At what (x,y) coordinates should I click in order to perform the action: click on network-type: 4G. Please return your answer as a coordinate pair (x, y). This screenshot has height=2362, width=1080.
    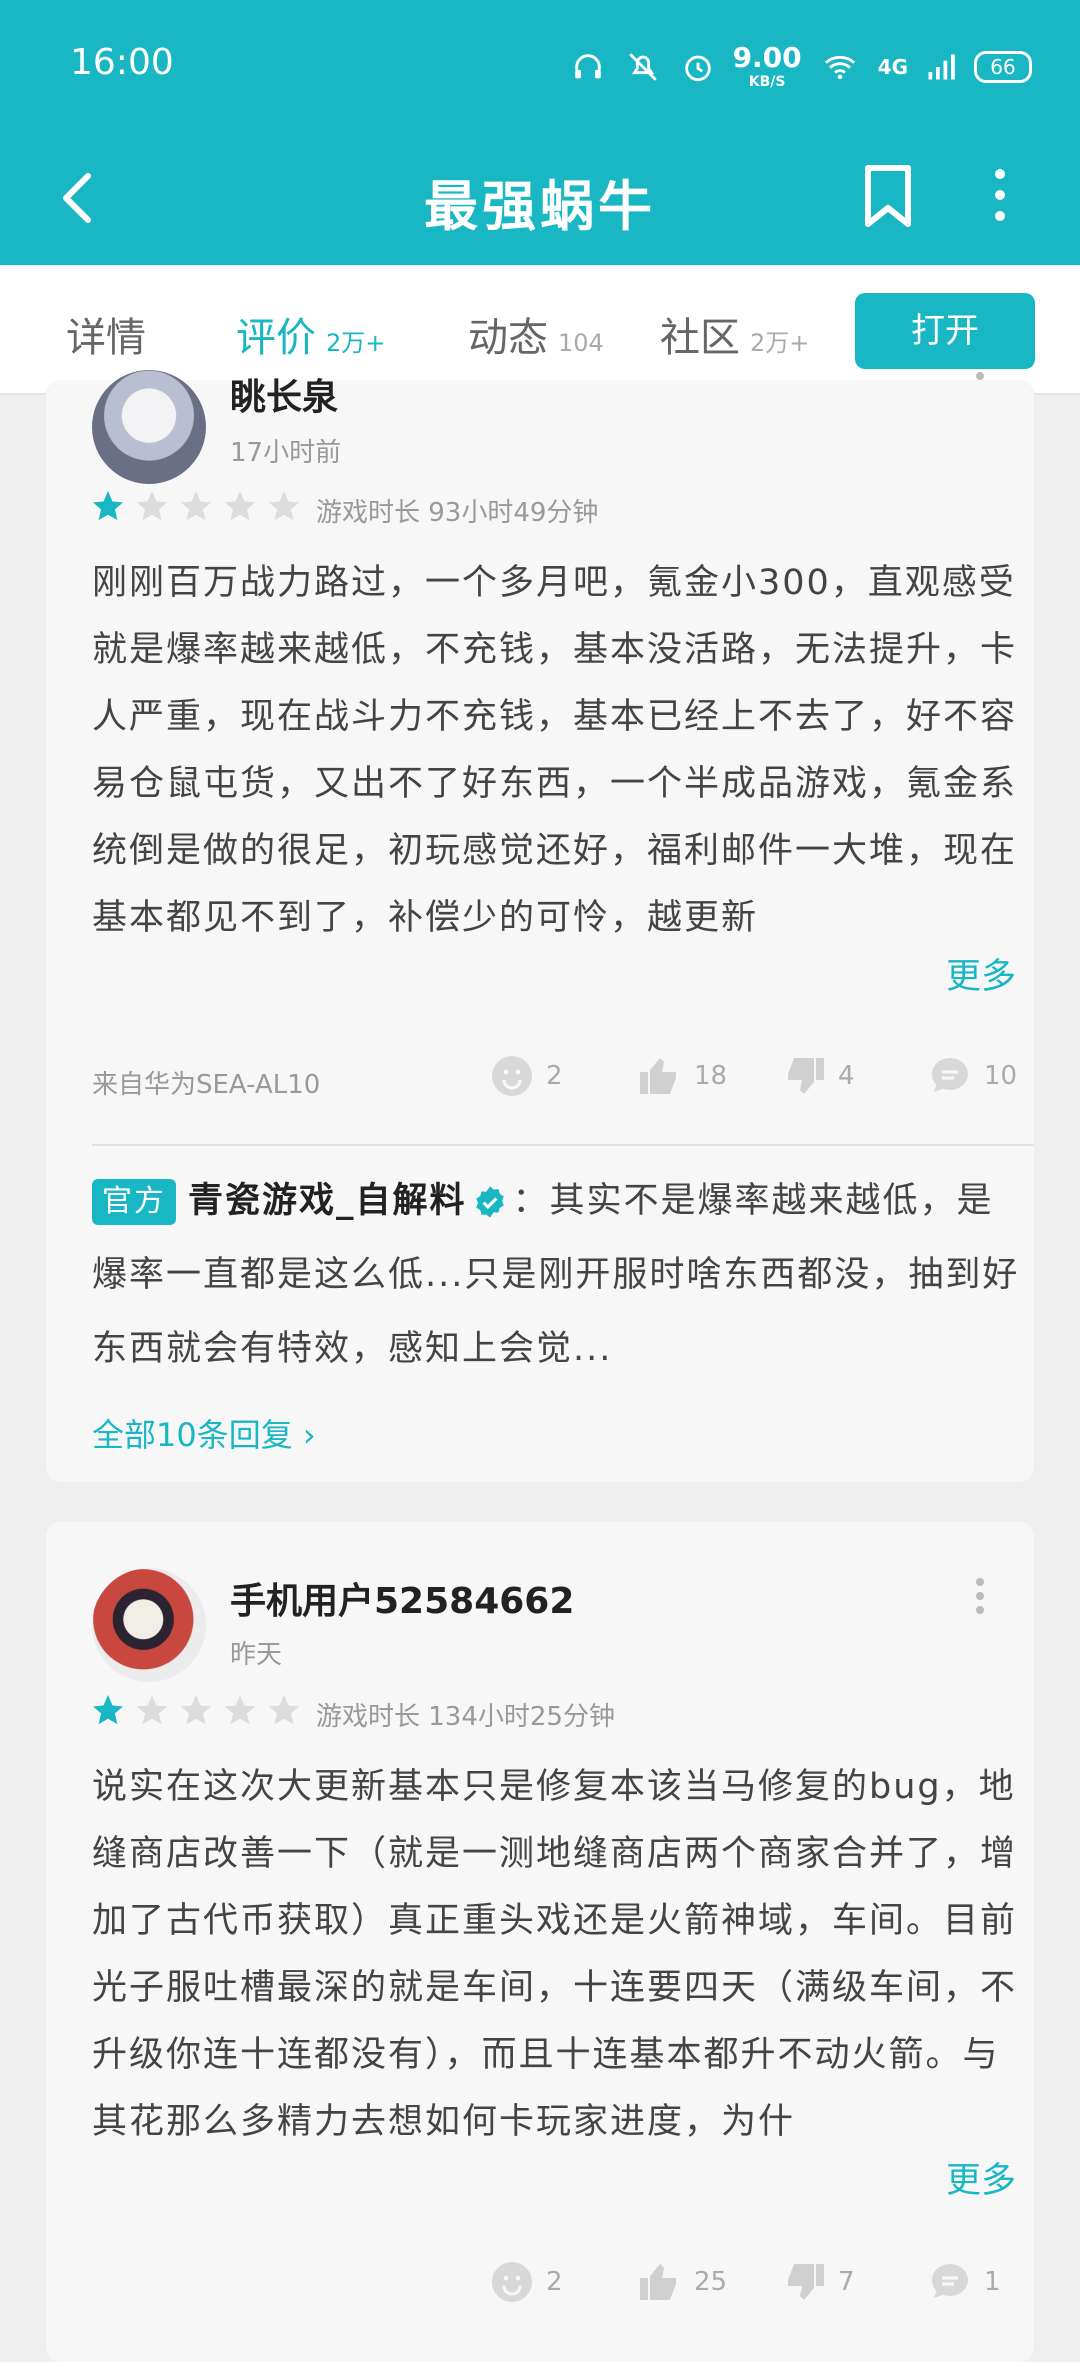
    Looking at the image, I should click on (892, 67).